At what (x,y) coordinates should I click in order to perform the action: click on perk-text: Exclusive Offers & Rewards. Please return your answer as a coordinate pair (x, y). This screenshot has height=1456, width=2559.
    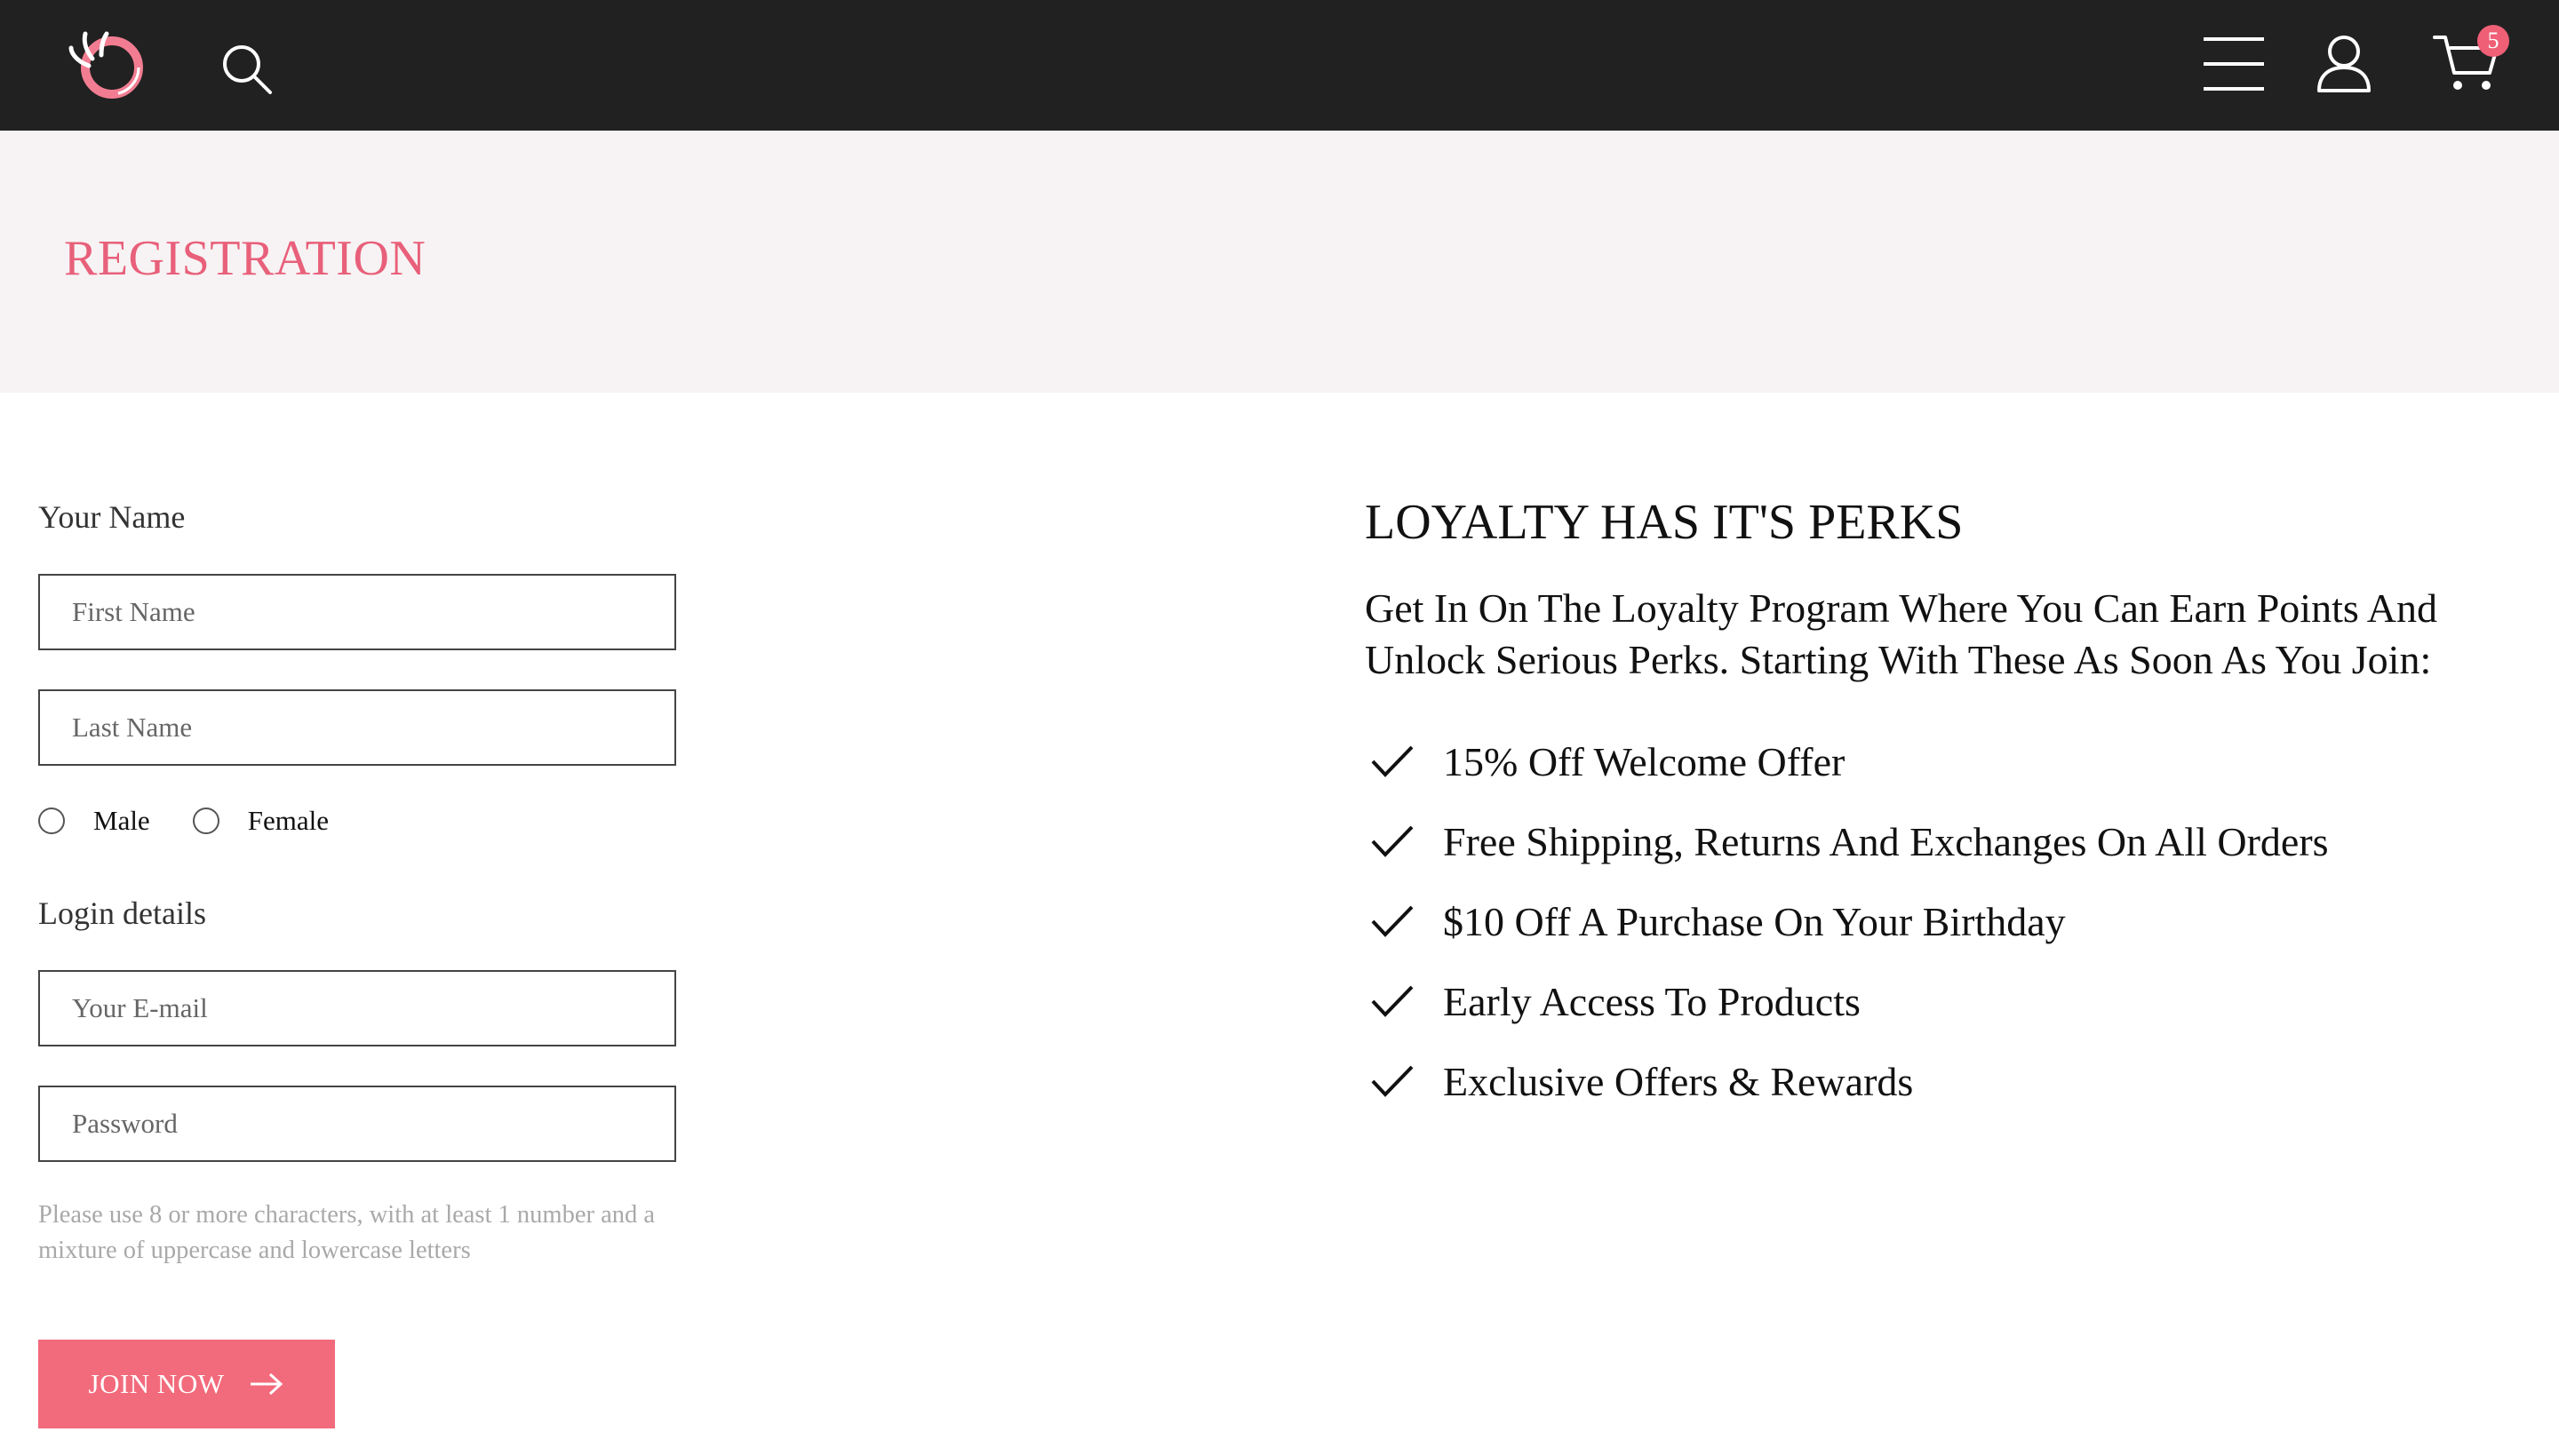
    Looking at the image, I should click on (1678, 1081).